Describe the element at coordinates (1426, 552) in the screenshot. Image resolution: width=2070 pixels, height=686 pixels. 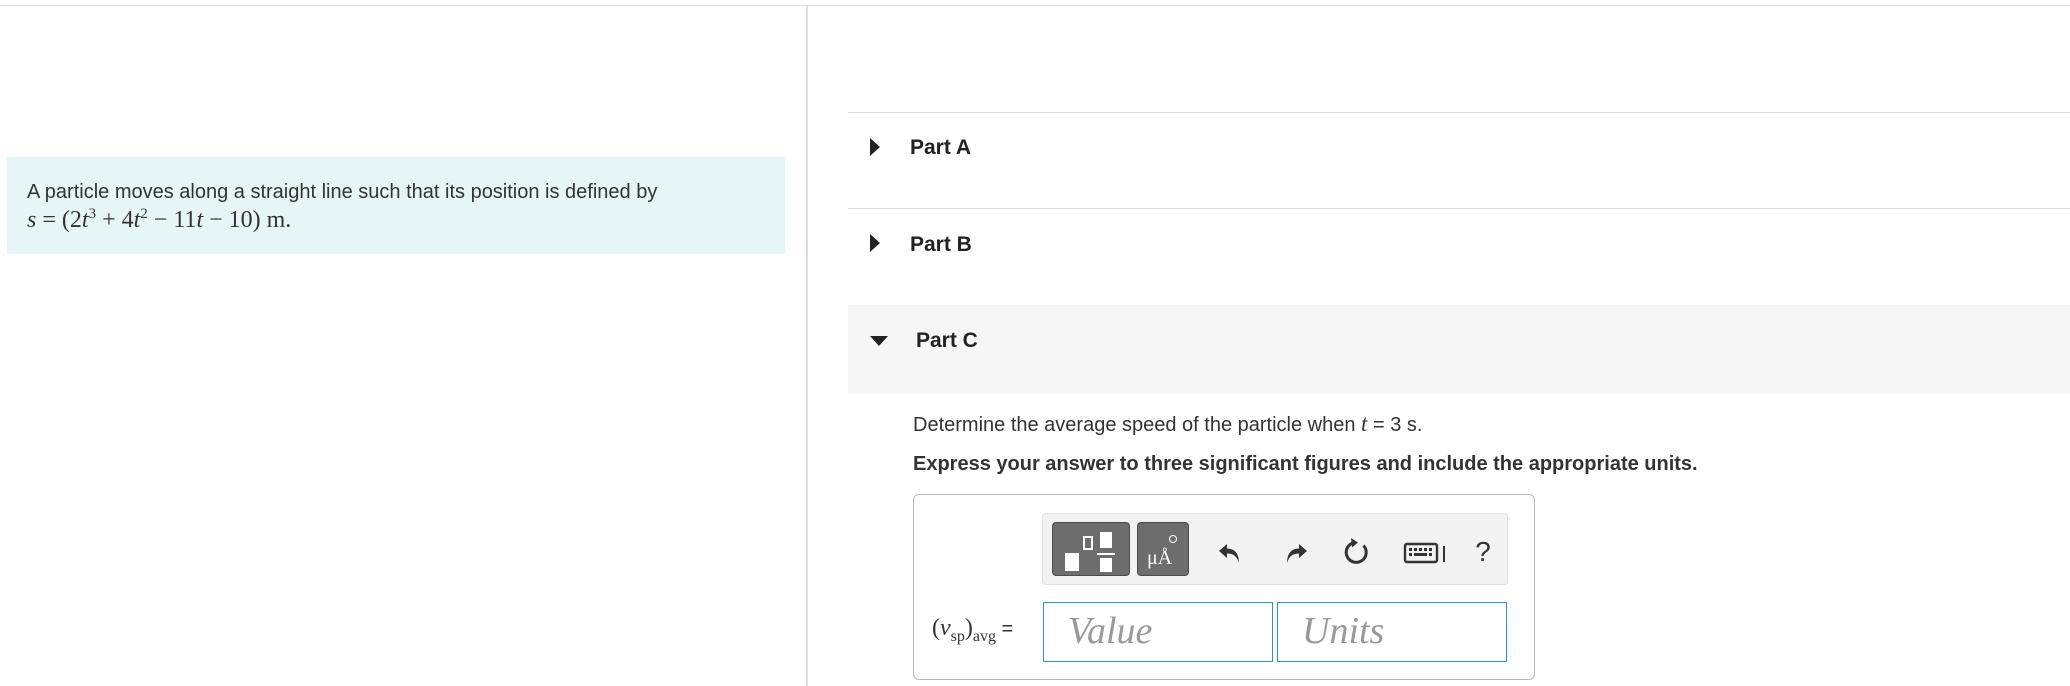
I see `keyboard-icon` at that location.